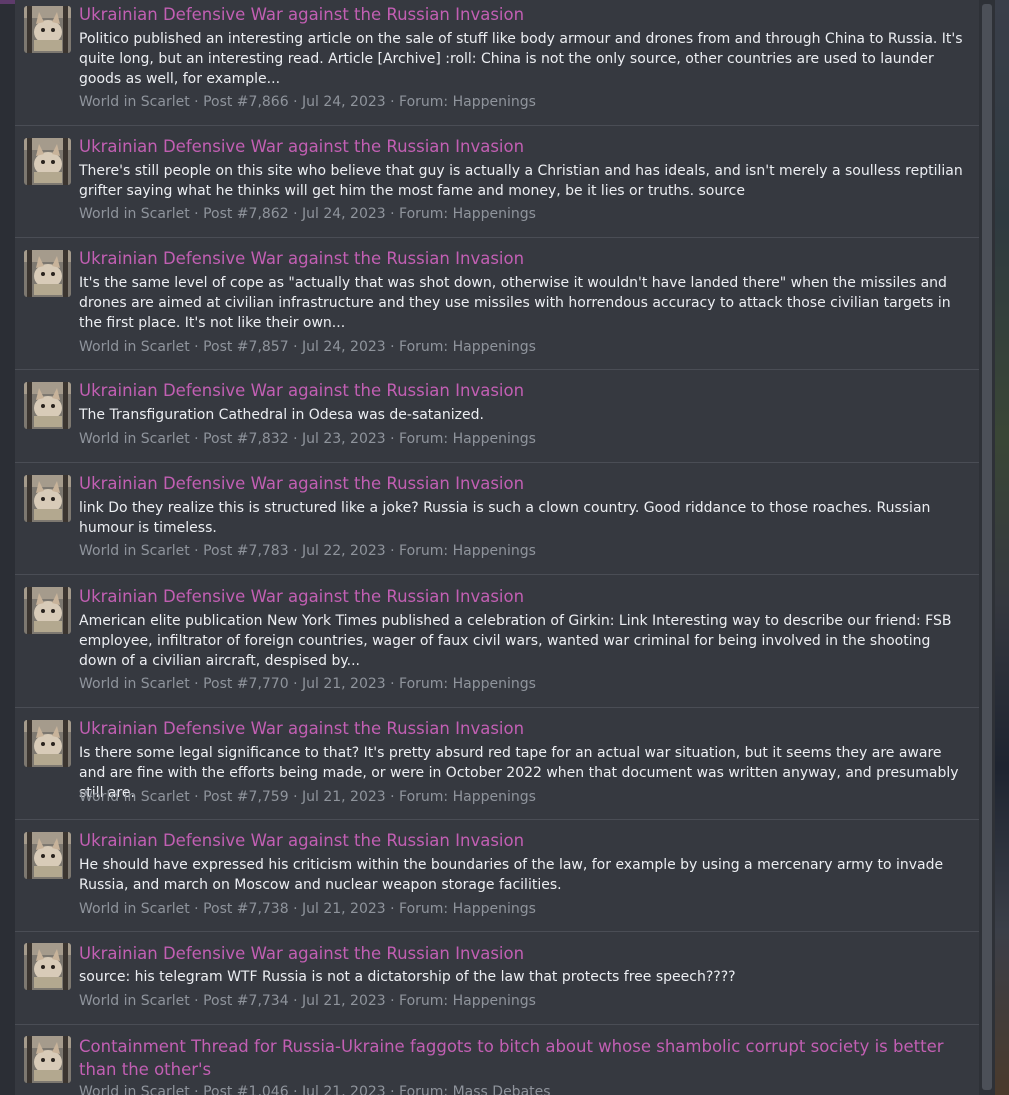 This screenshot has height=1095, width=1009. Describe the element at coordinates (1002, 547) in the screenshot. I see `background-sidebar-strip` at that location.